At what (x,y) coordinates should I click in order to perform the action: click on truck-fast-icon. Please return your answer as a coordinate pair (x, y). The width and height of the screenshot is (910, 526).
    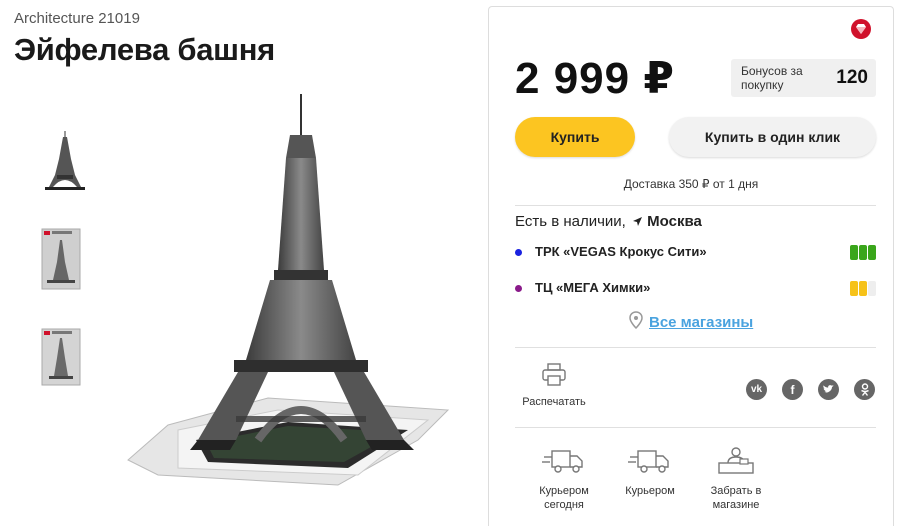
    Looking at the image, I should click on (564, 464).